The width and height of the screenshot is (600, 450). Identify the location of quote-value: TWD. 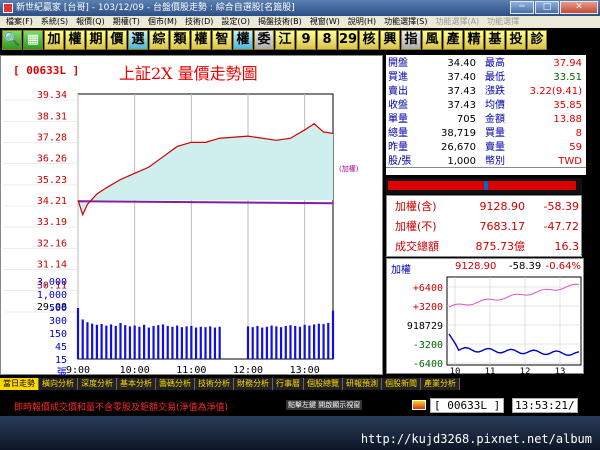
(570, 161).